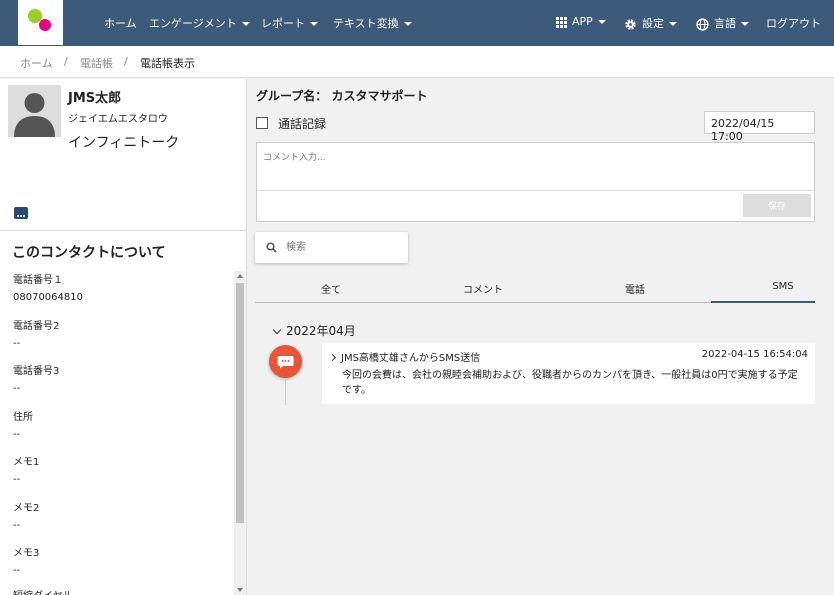 The image size is (834, 595). Describe the element at coordinates (262, 123) in the screenshot. I see `call-record-checkbox` at that location.